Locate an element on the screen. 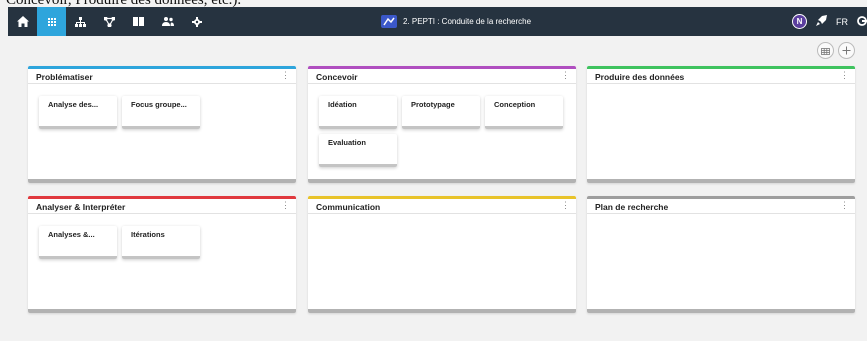 This screenshot has height=341, width=867. add-button is located at coordinates (846, 50).